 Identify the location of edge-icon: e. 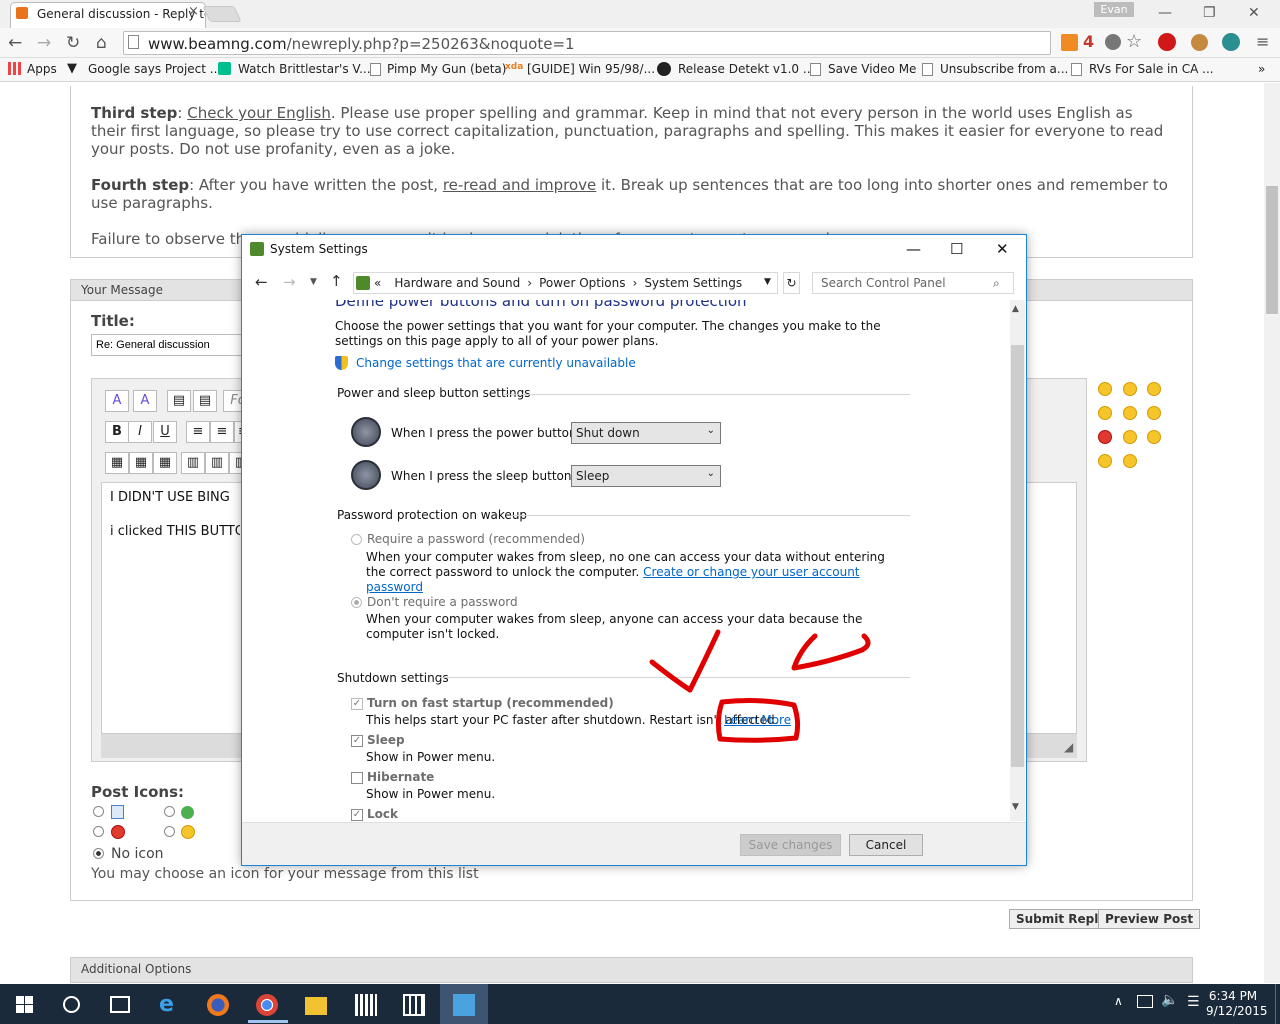
(170, 1005).